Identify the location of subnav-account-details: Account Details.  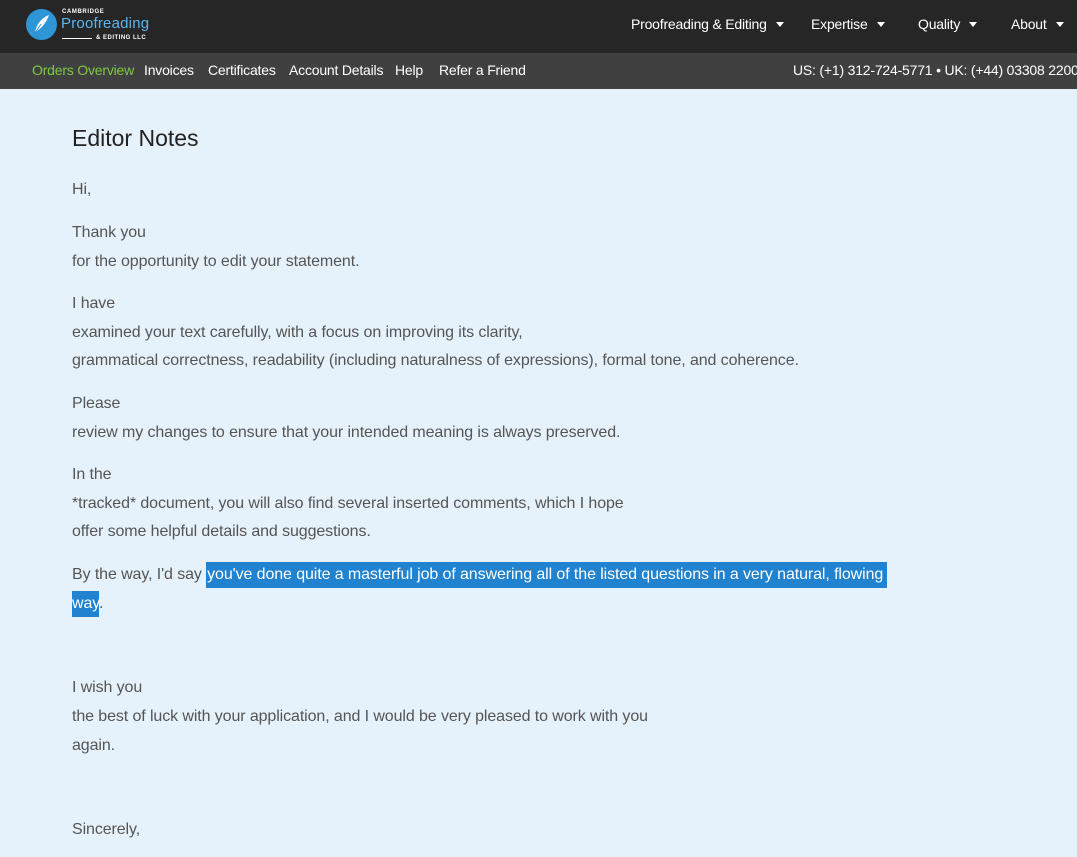
(336, 70).